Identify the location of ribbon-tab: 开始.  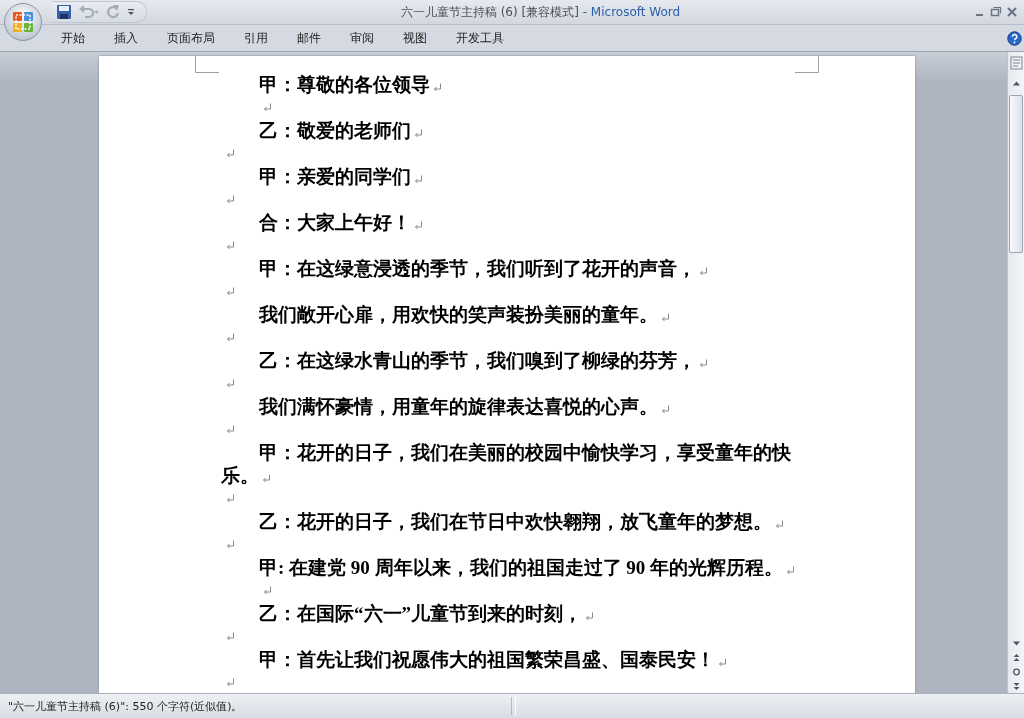
(72, 38).